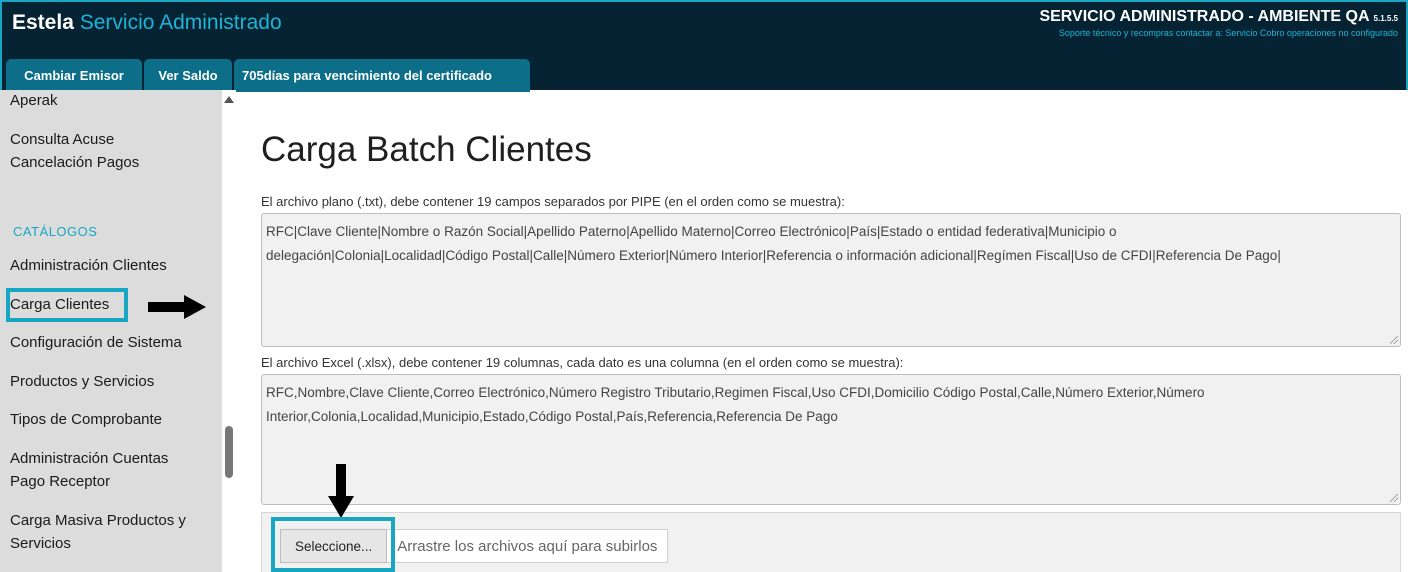 This screenshot has width=1408, height=572. What do you see at coordinates (62, 139) in the screenshot?
I see `sidebar-item-consulta-acuse: Consulta Acuse` at bounding box center [62, 139].